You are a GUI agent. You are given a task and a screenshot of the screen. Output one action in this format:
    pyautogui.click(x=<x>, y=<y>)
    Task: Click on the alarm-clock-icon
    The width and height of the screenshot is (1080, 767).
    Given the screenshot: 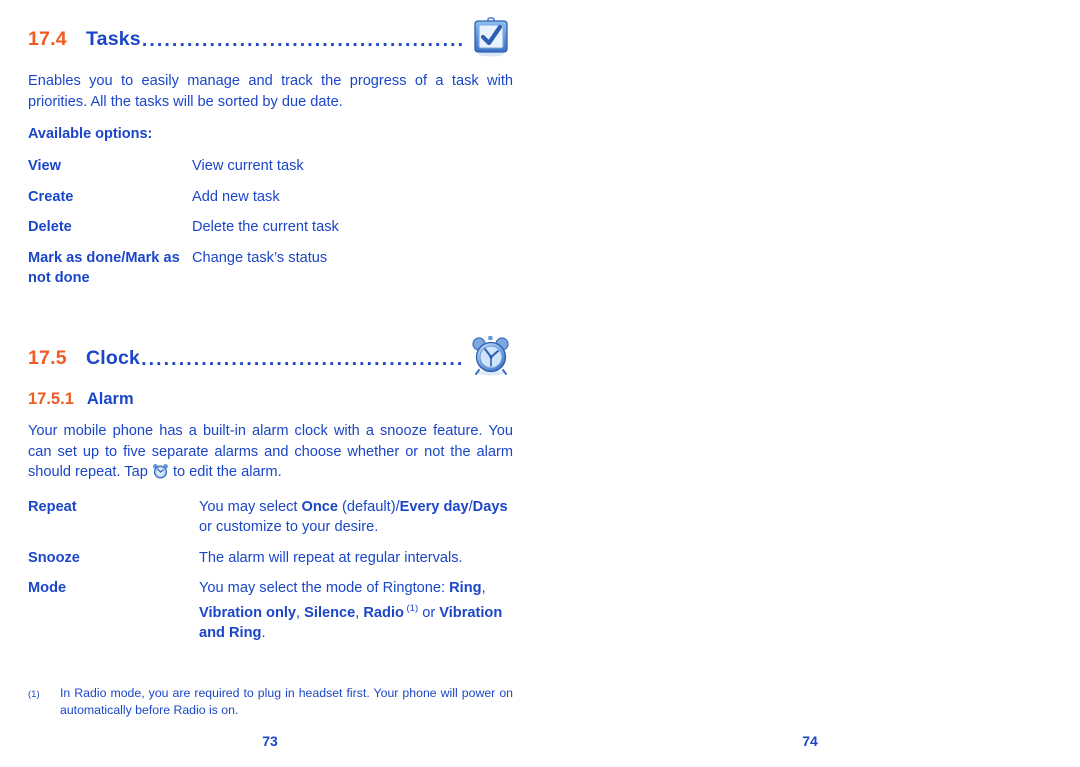 What is the action you would take?
    pyautogui.click(x=491, y=355)
    